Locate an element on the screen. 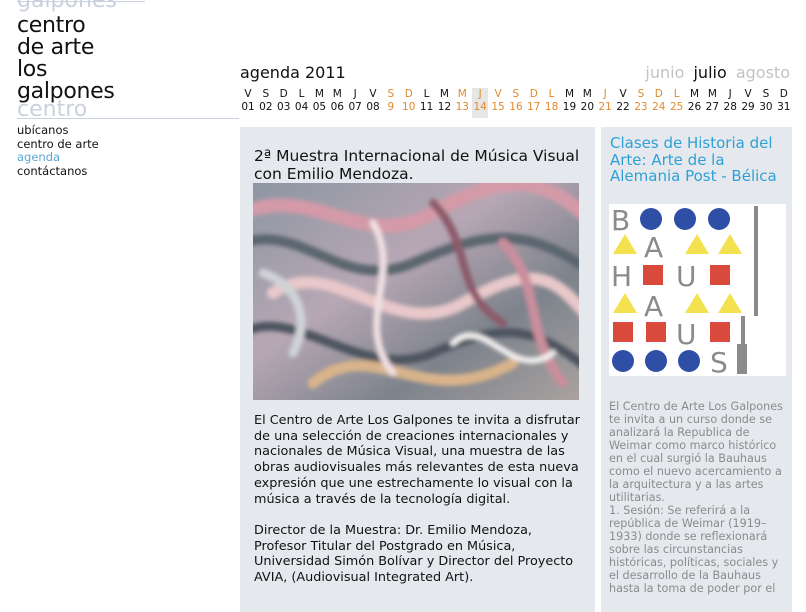  calendar-day-number: 05 is located at coordinates (319, 107).